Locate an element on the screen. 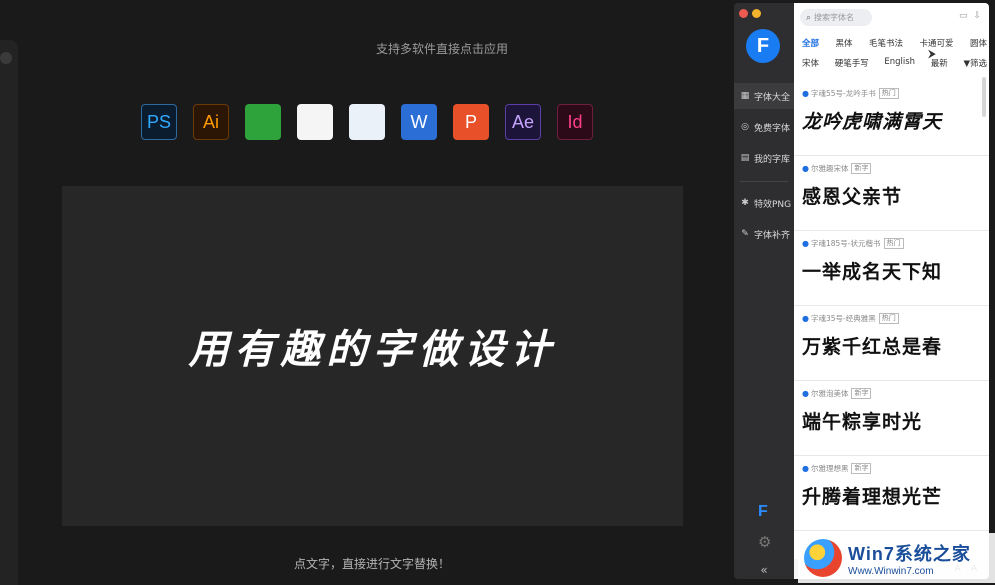  sidebar-item-label: 字体大全 is located at coordinates (772, 97).